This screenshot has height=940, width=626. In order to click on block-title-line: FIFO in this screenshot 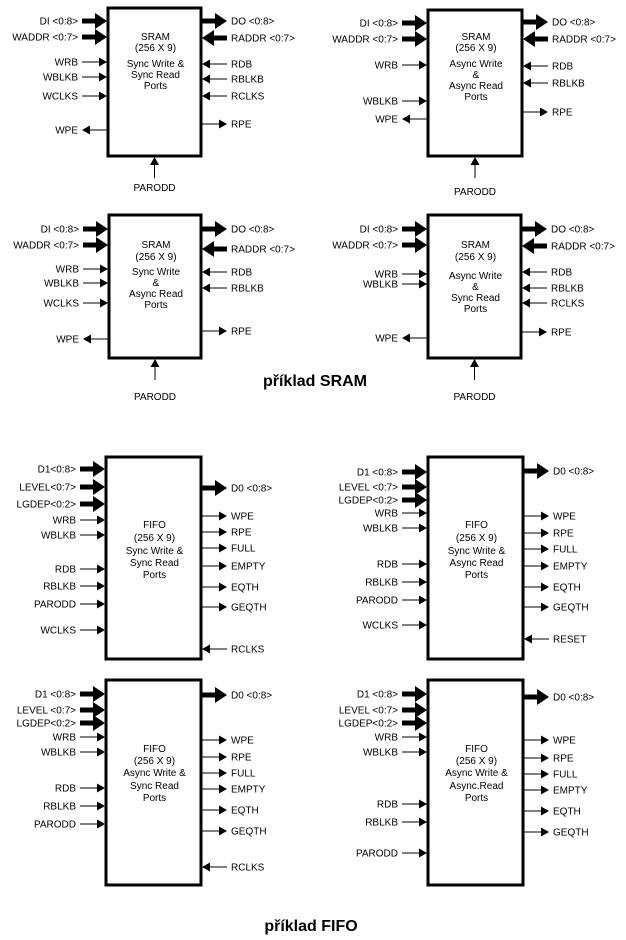, I will do `click(476, 525)`.